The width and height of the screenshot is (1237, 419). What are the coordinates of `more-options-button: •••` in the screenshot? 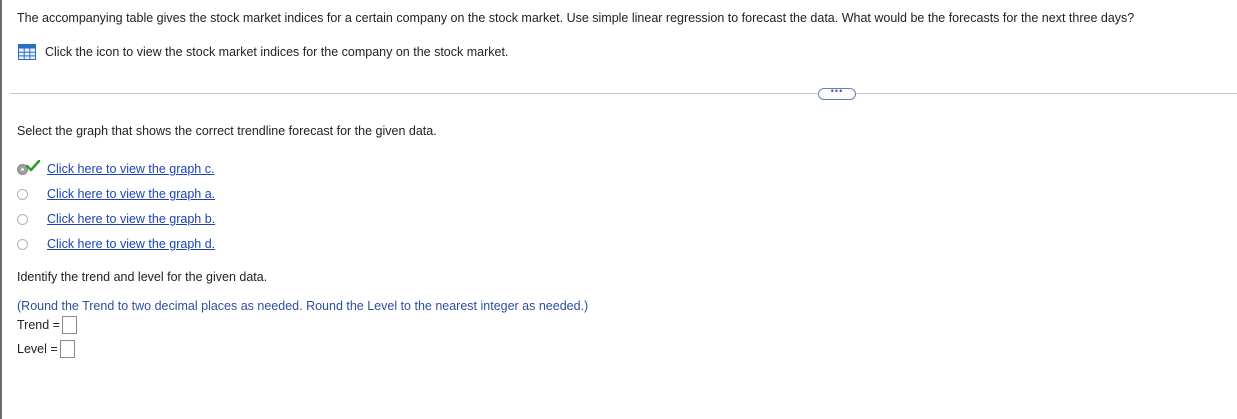 It's located at (837, 93).